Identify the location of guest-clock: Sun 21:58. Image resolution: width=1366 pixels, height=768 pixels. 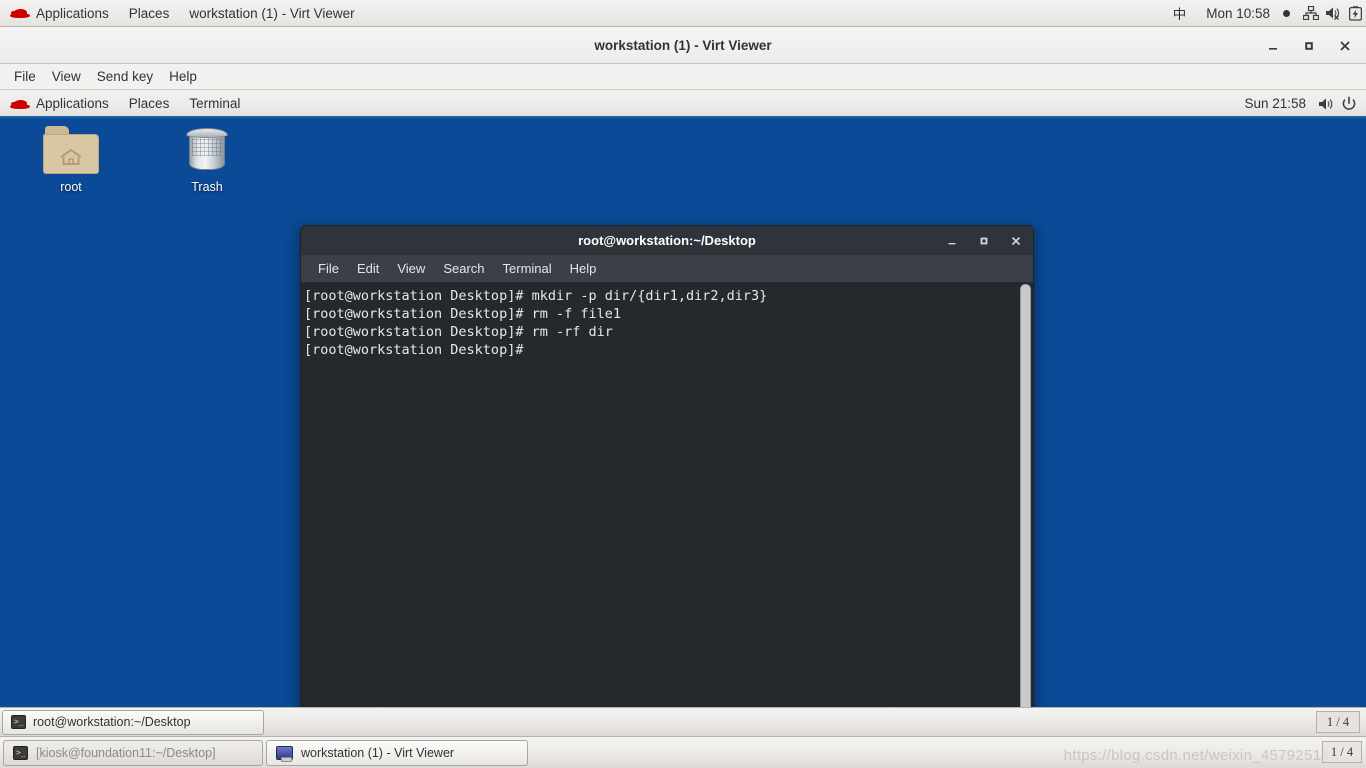
(1275, 104).